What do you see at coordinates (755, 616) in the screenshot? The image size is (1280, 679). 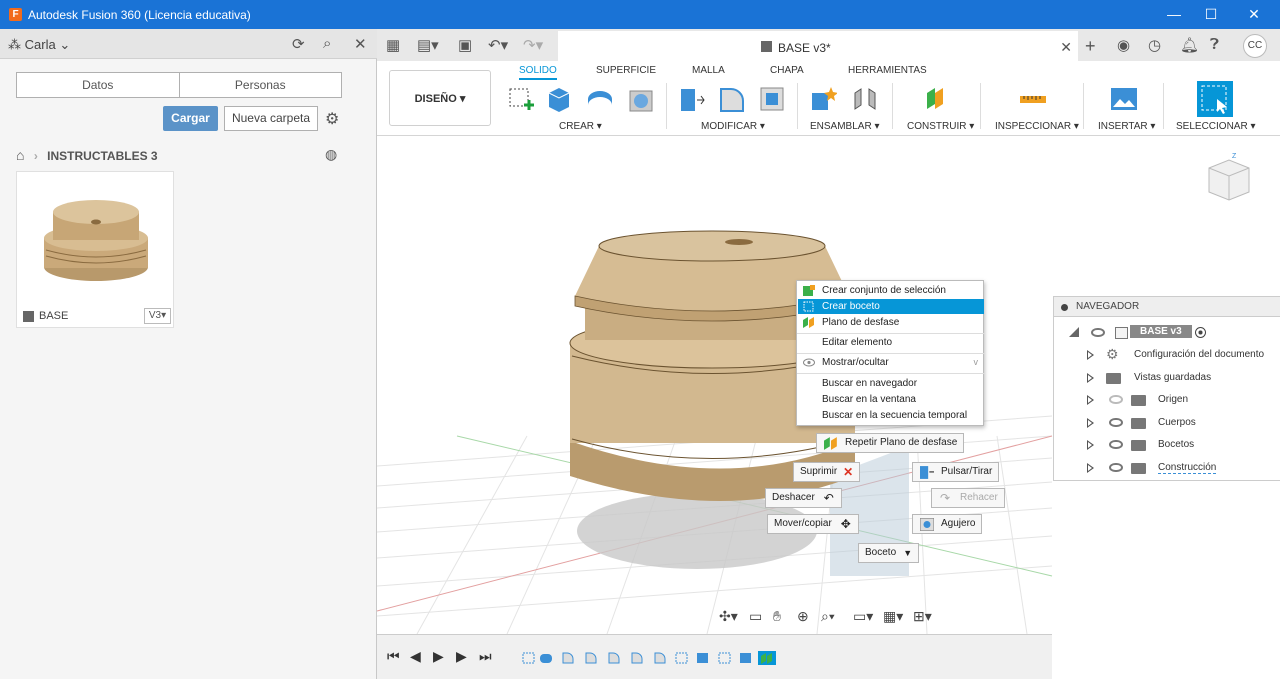 I see `look-at-icon: ▭` at bounding box center [755, 616].